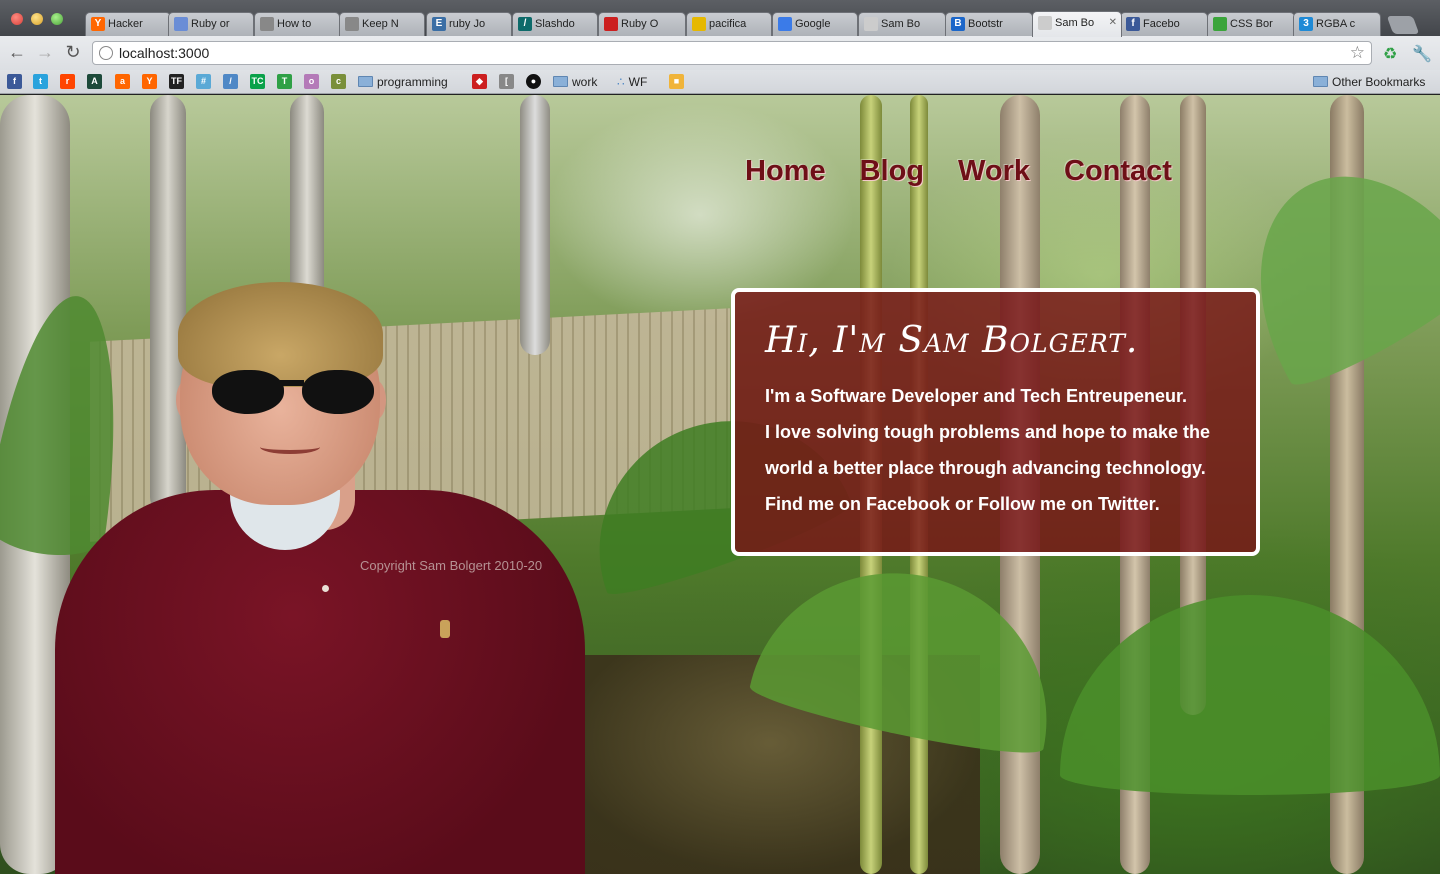 The height and width of the screenshot is (874, 1440). Describe the element at coordinates (176, 81) in the screenshot. I see `techfreak-icon: TF` at that location.